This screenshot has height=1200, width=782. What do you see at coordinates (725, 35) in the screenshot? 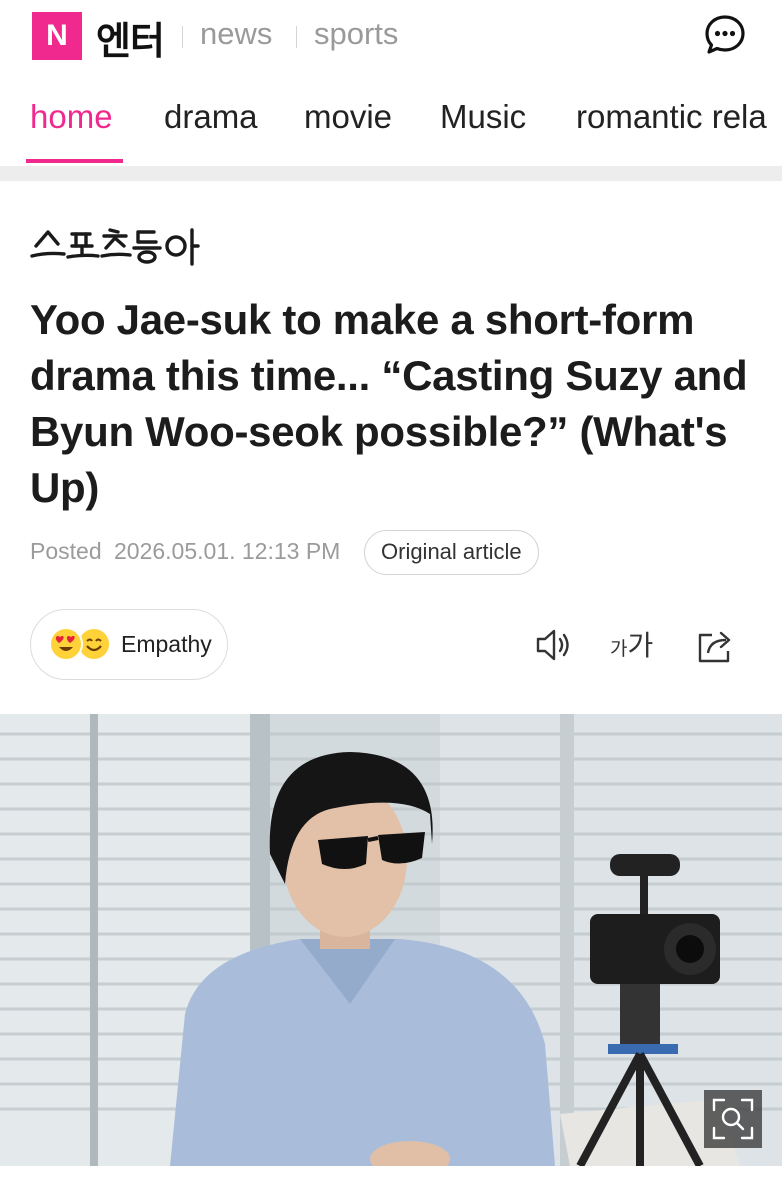
I see `chat-bubble-icon` at bounding box center [725, 35].